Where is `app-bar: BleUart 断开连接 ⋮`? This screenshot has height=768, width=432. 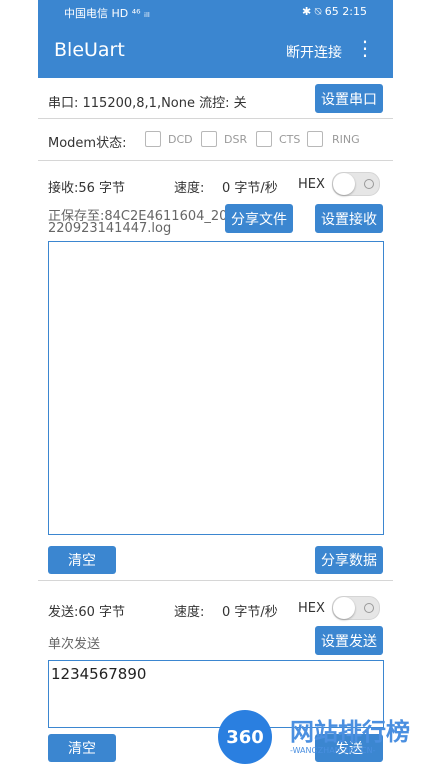
app-bar: BleUart 断开连接 ⋮ is located at coordinates (215, 51).